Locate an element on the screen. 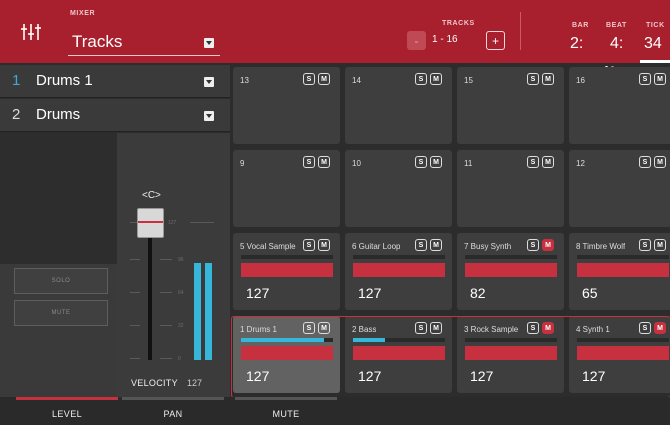 This screenshot has width=670, height=425. velocity-value: 127 is located at coordinates (195, 383).